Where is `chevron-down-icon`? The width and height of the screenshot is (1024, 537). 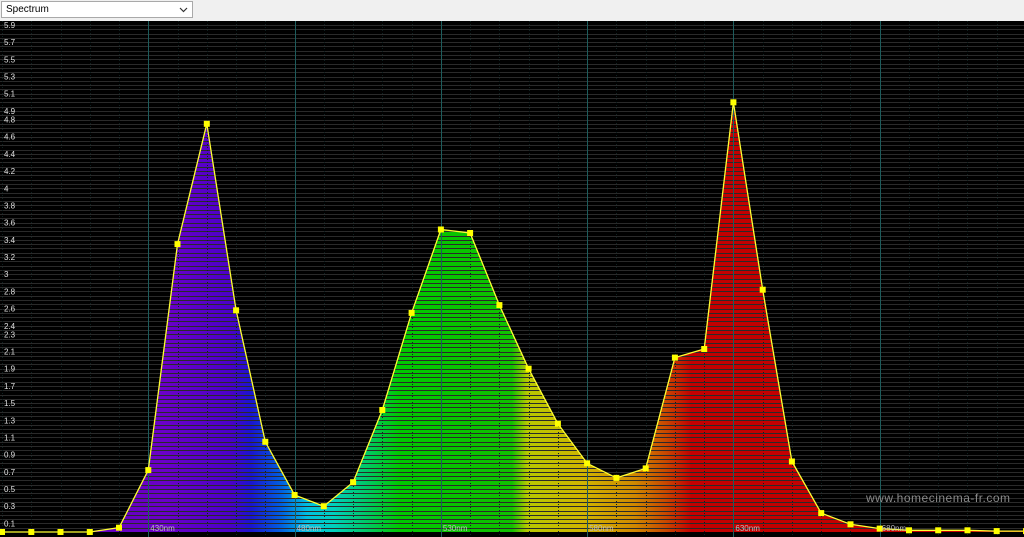 chevron-down-icon is located at coordinates (183, 10).